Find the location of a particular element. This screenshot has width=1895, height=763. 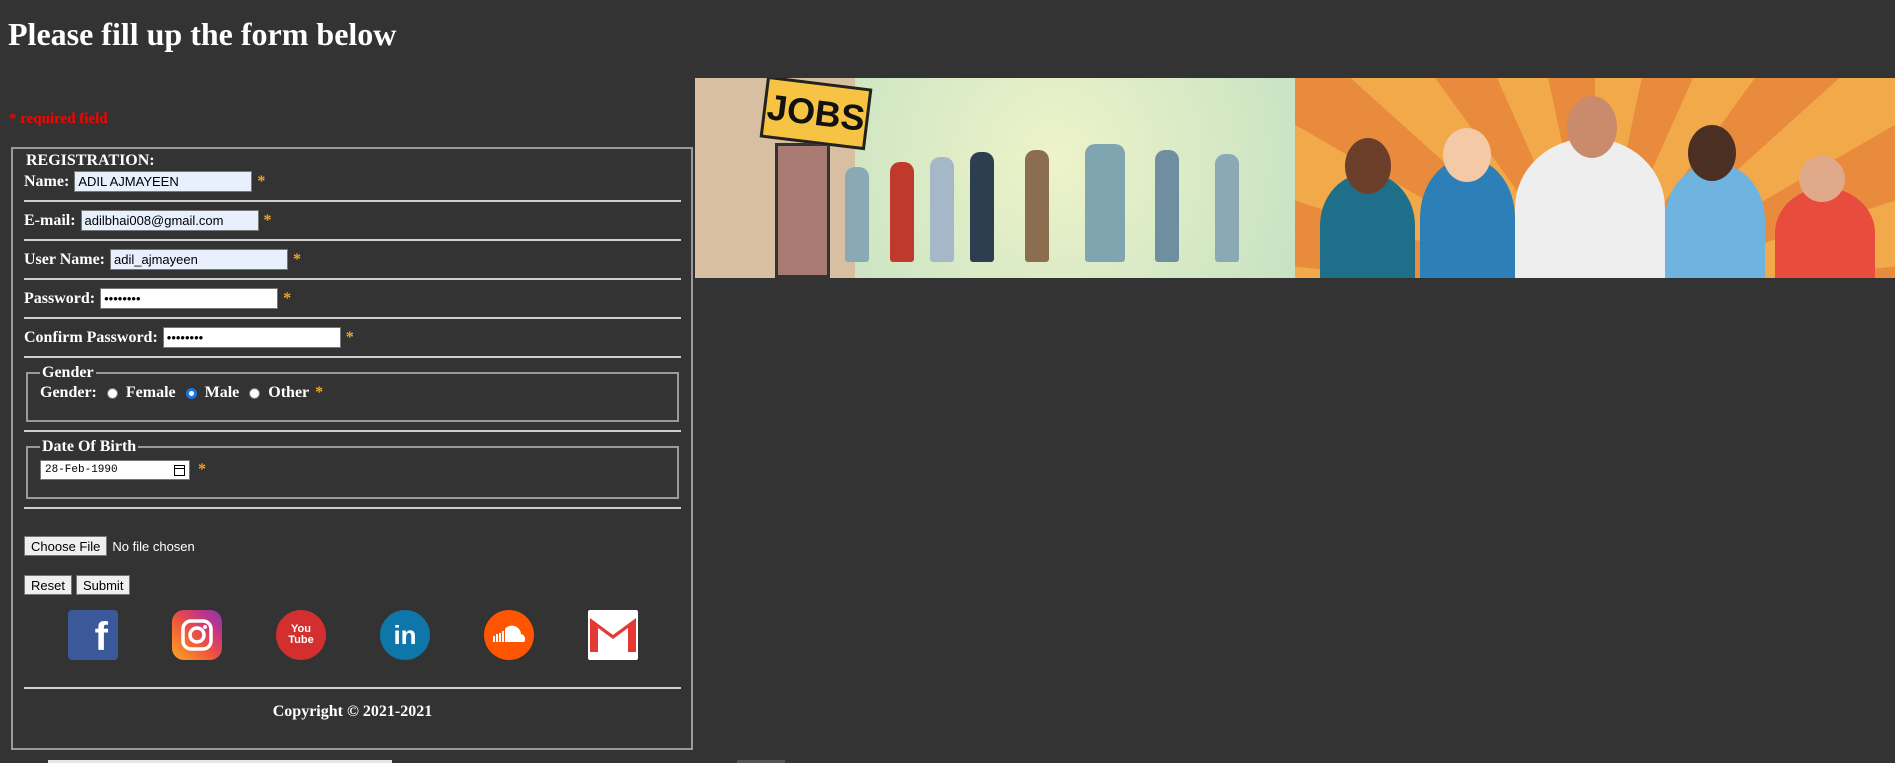

username-row: User Name: * is located at coordinates (162, 259).